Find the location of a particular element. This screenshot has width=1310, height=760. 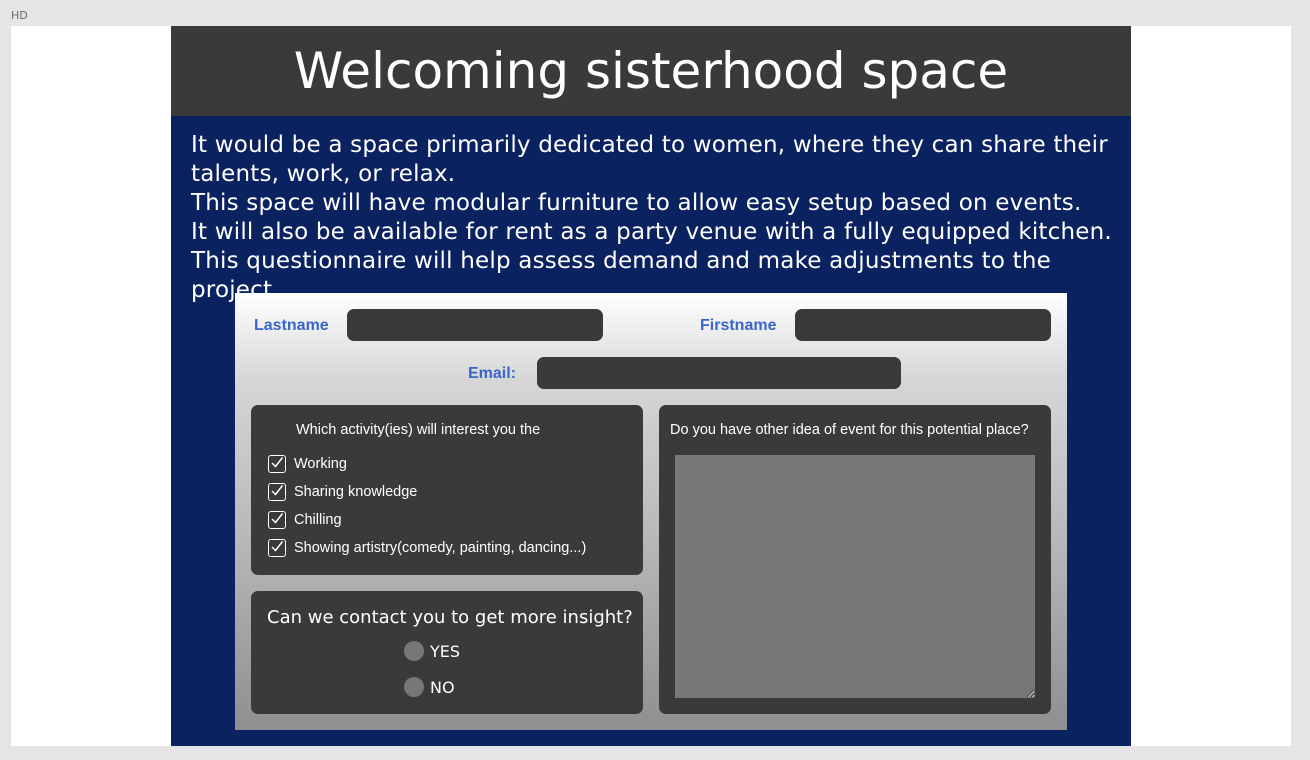

header: Welcoming sisterhood space is located at coordinates (651, 71).